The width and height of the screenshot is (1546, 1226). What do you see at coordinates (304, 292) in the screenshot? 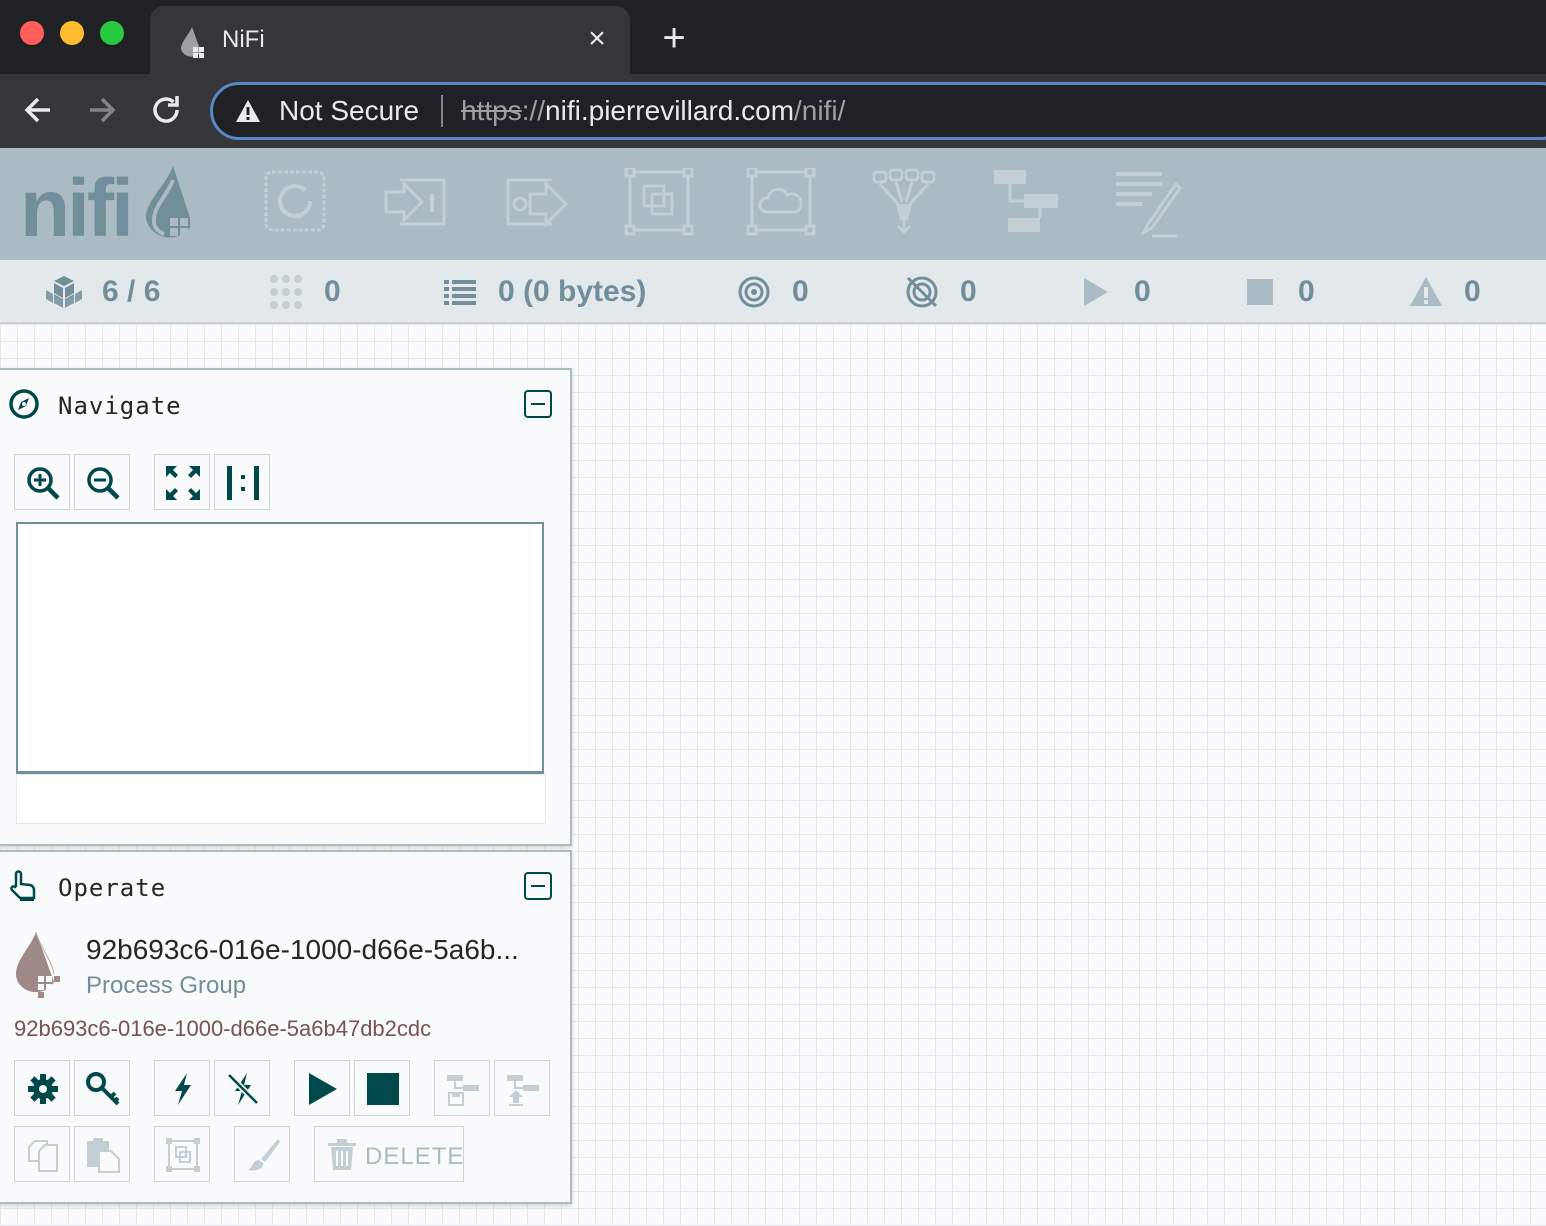
I see `active-threads-status: 0` at bounding box center [304, 292].